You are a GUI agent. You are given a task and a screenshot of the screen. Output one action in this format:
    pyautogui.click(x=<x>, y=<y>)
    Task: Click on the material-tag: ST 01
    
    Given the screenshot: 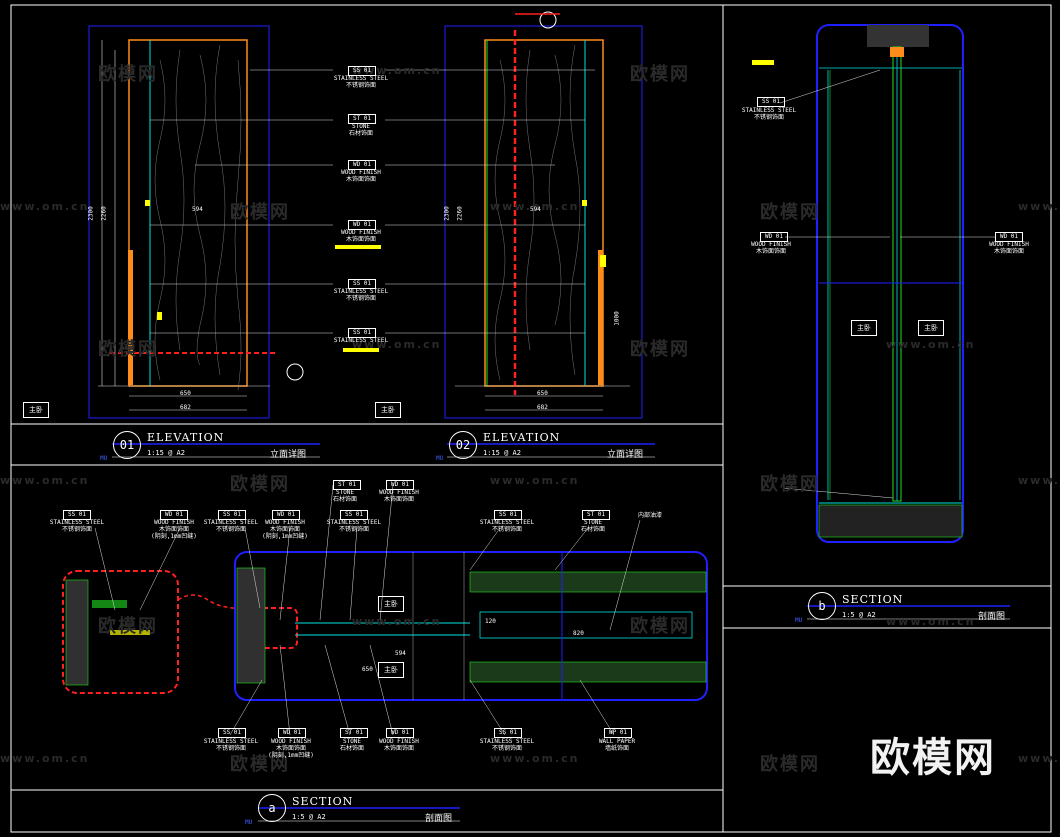 What is the action you would take?
    pyautogui.click(x=354, y=733)
    